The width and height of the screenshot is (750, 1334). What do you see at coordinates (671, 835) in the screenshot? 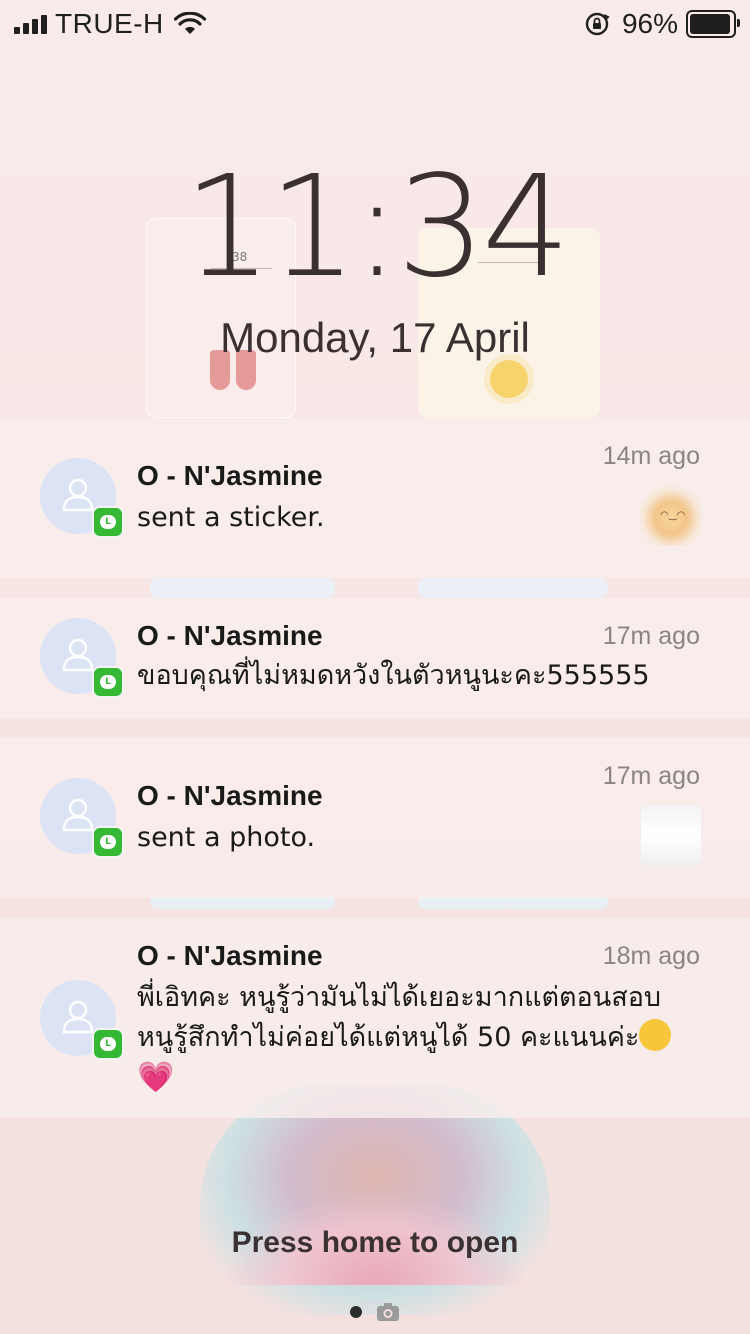
I see `photo-thumbnail` at bounding box center [671, 835].